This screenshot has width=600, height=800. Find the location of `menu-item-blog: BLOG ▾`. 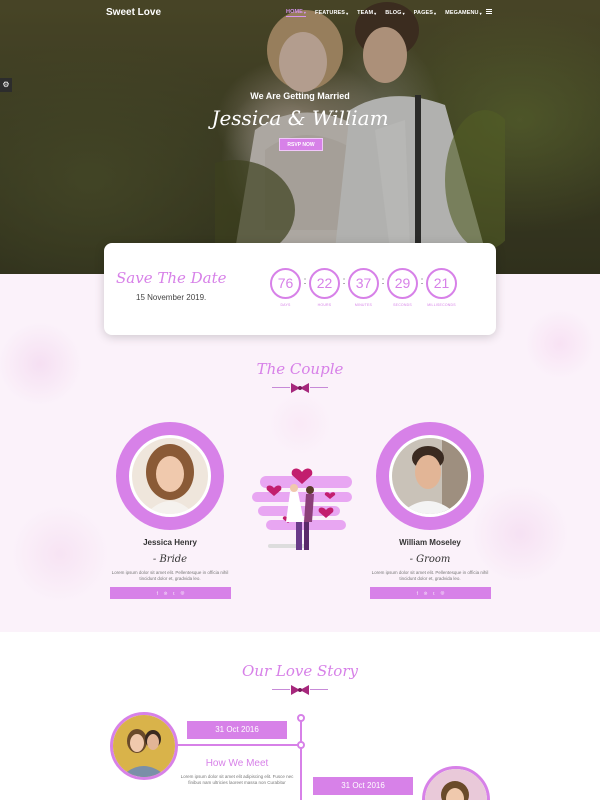

menu-item-blog: BLOG ▾ is located at coordinates (394, 13).